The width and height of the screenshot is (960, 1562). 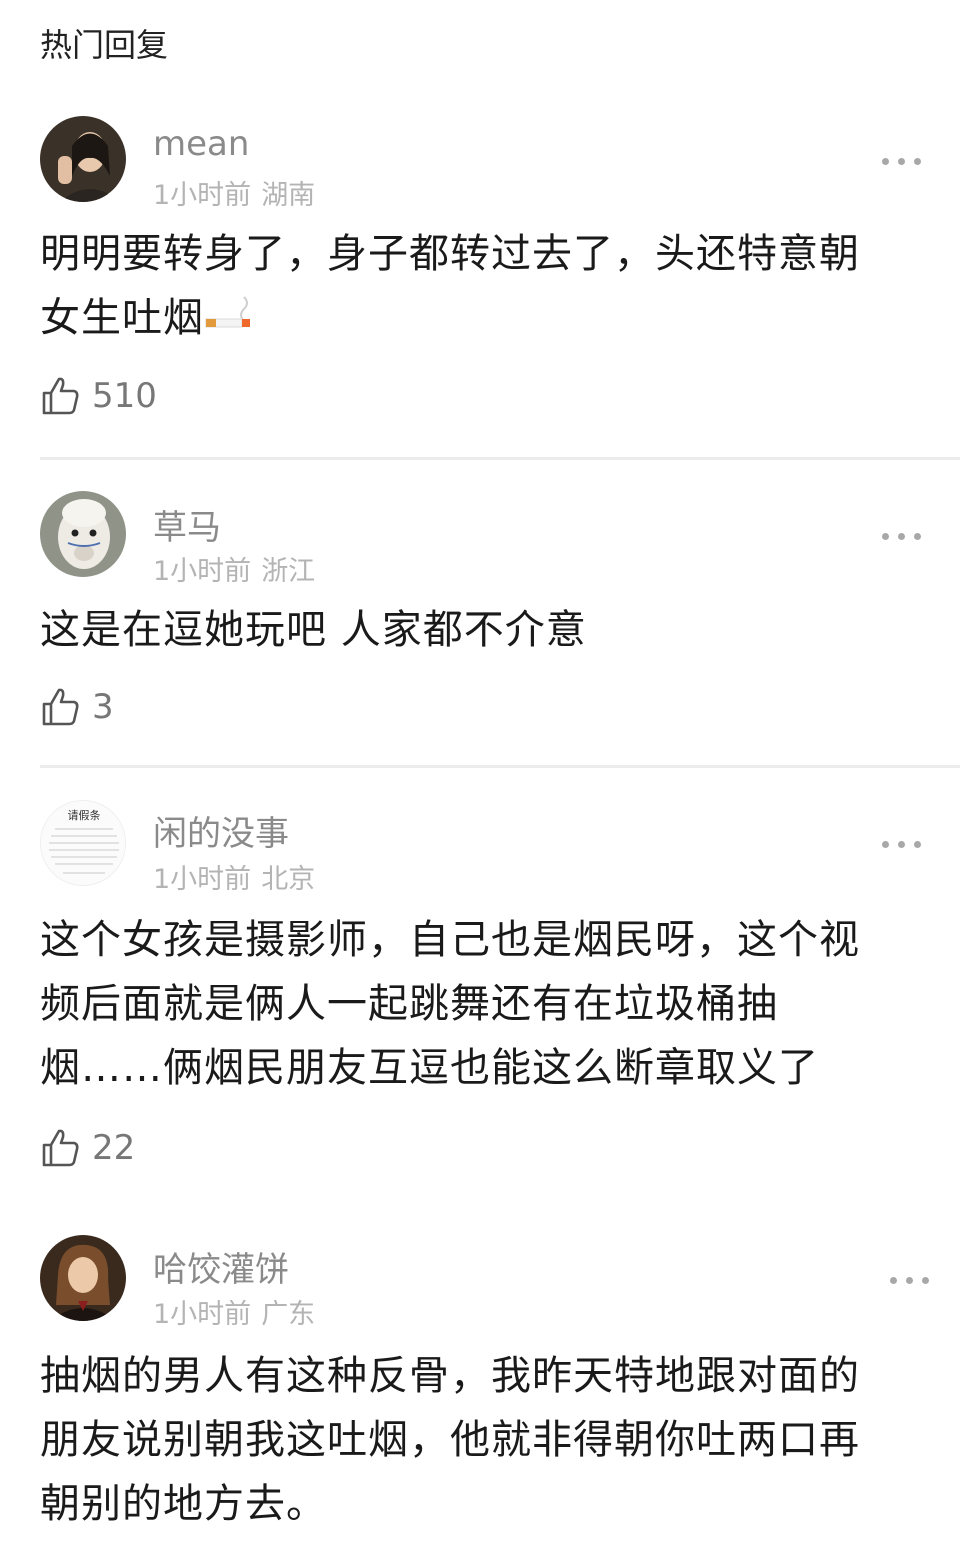 I want to click on comment-meta: 1小时前 浙江, so click(x=234, y=568).